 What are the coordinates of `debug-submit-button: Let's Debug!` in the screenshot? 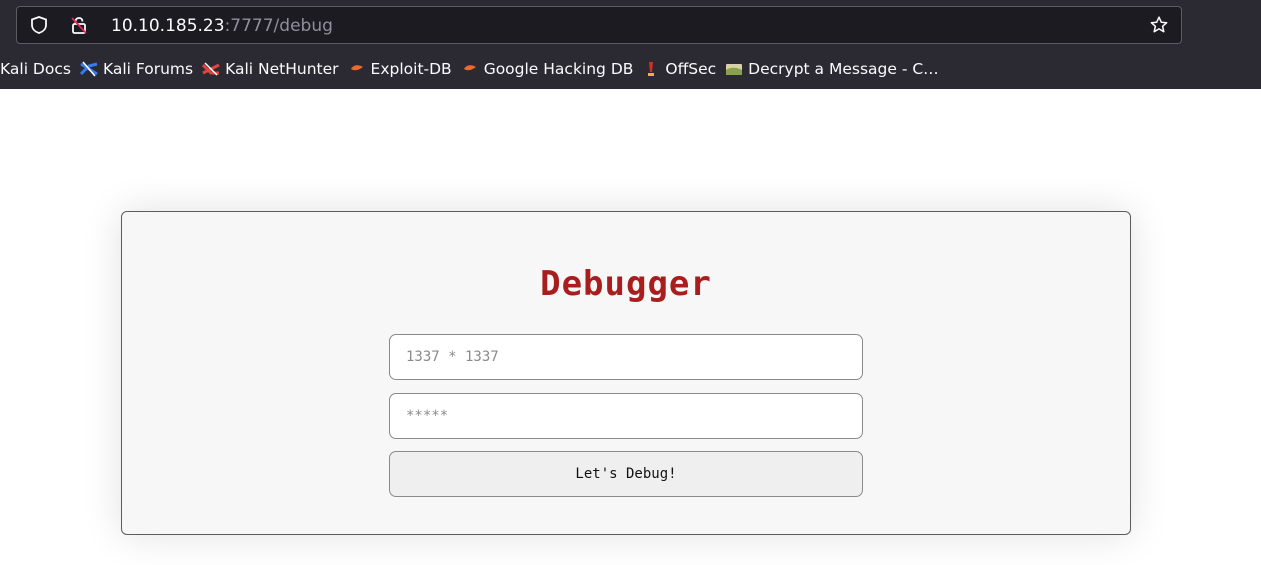 It's located at (626, 474).